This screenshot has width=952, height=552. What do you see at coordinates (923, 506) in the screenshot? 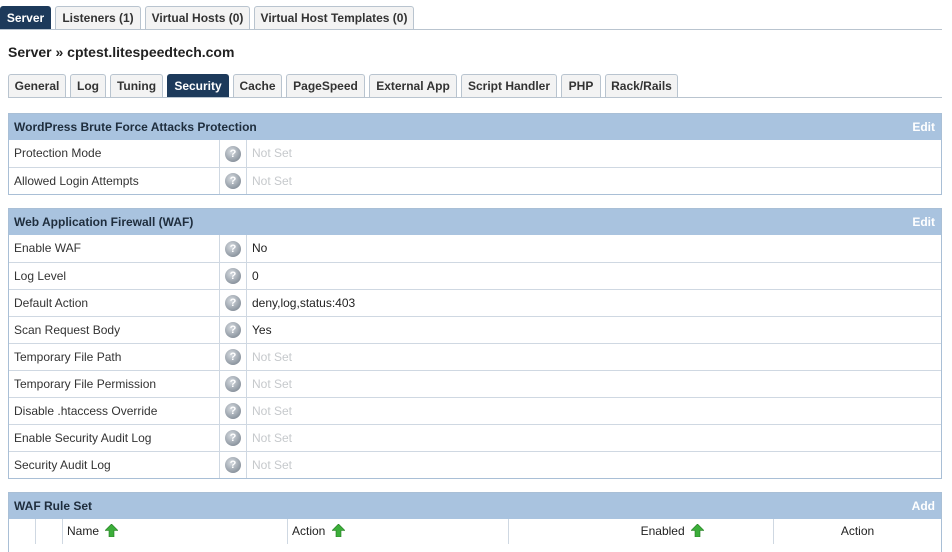
I see `add-button: Add` at bounding box center [923, 506].